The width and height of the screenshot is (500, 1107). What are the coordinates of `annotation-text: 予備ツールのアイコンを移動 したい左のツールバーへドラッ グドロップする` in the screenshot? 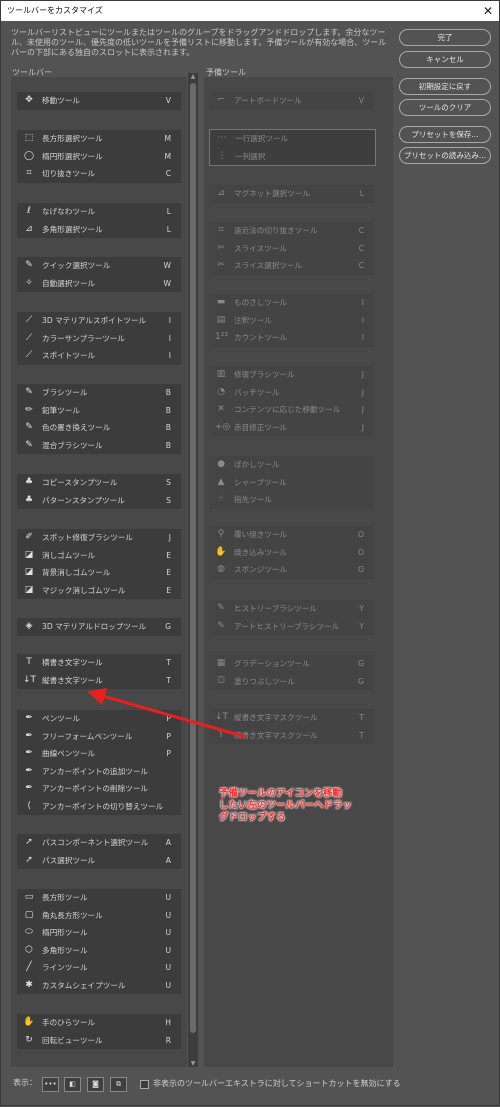 It's located at (286, 805).